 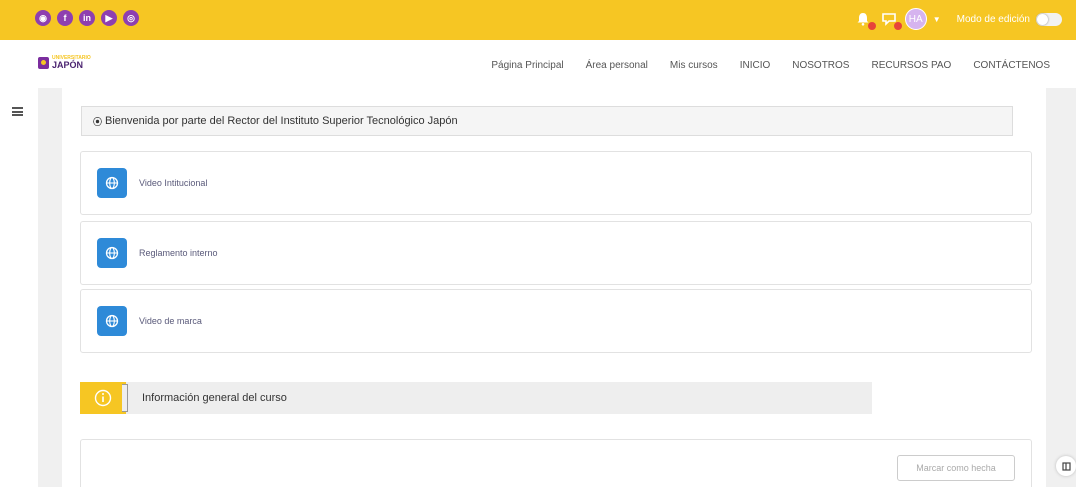 What do you see at coordinates (19, 287) in the screenshot?
I see `left-drawer-strip` at bounding box center [19, 287].